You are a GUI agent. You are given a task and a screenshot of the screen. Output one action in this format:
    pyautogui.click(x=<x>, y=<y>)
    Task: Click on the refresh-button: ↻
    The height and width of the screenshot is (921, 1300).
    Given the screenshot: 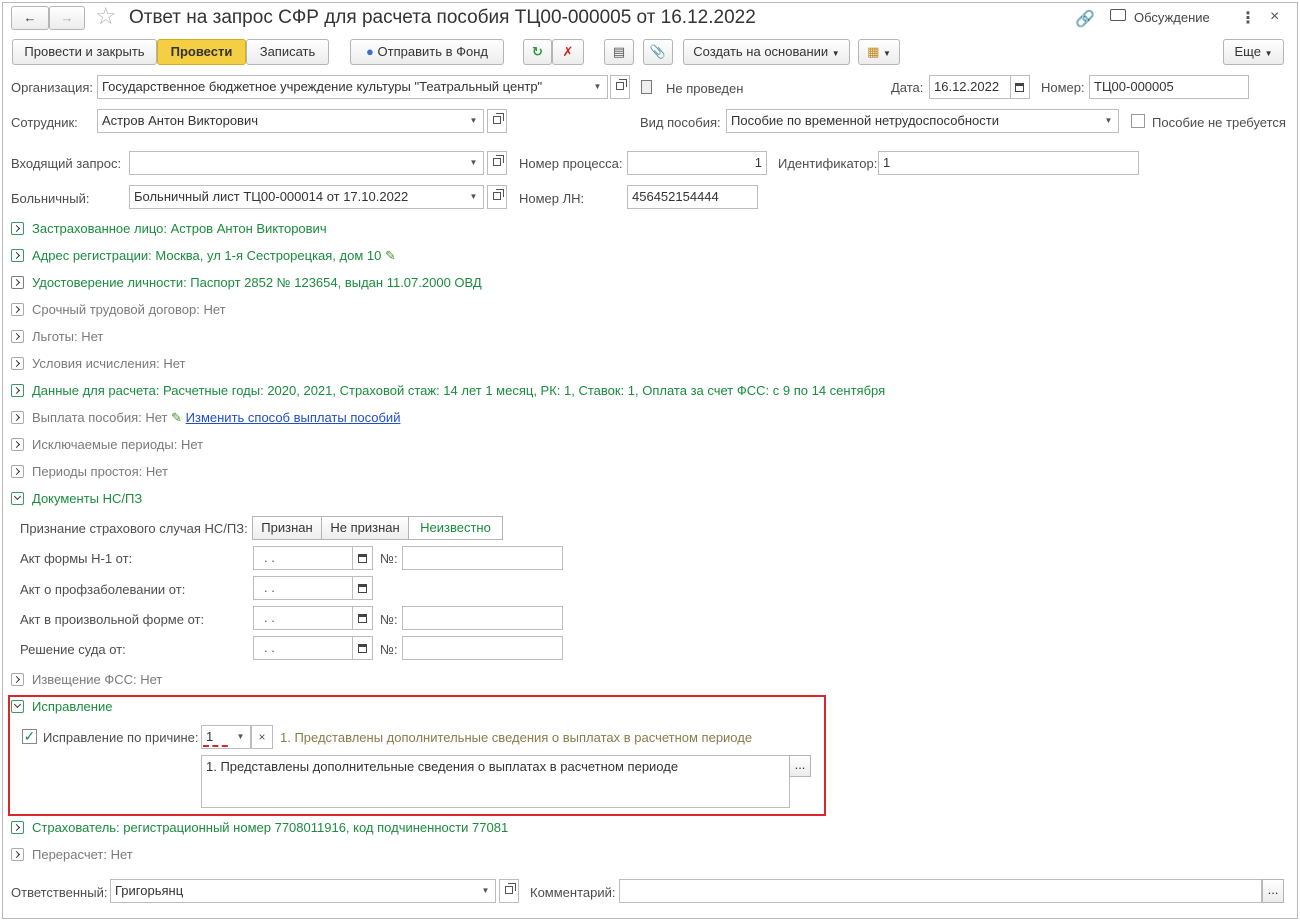 What is the action you would take?
    pyautogui.click(x=537, y=52)
    